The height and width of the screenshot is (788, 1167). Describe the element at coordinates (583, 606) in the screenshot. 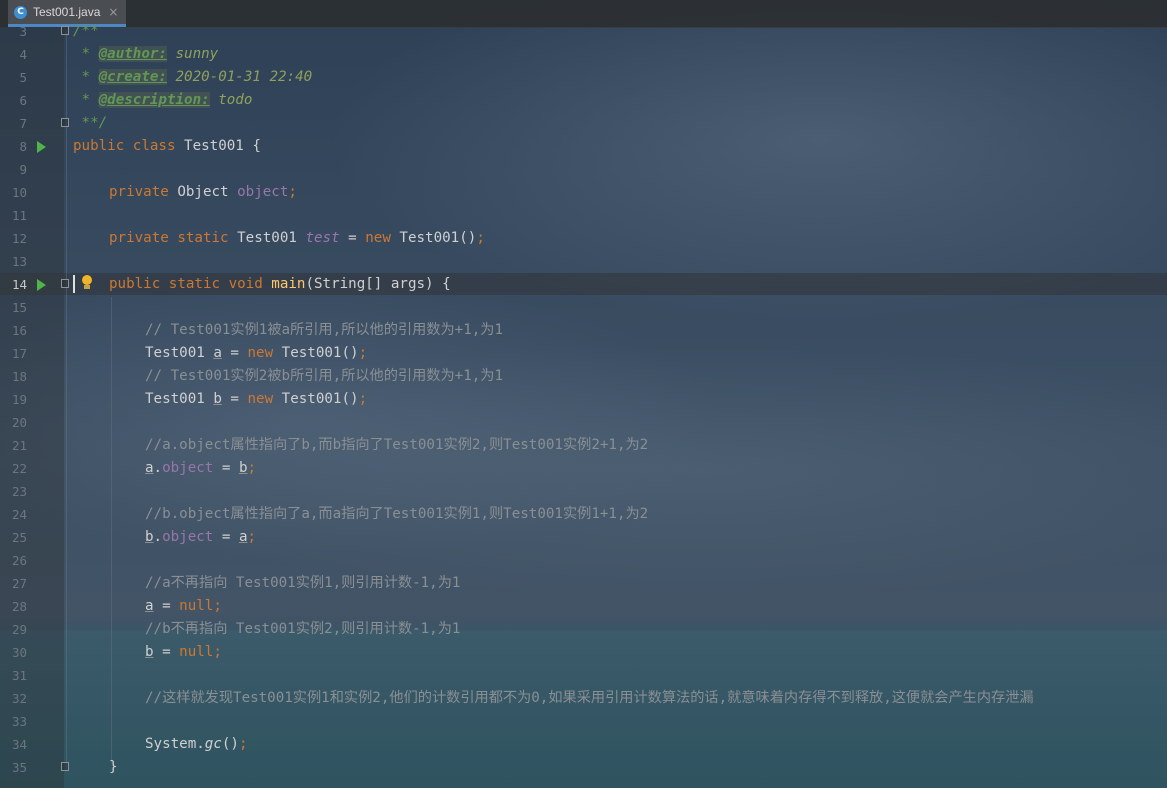

I see `code-line: 28 a = null;` at that location.